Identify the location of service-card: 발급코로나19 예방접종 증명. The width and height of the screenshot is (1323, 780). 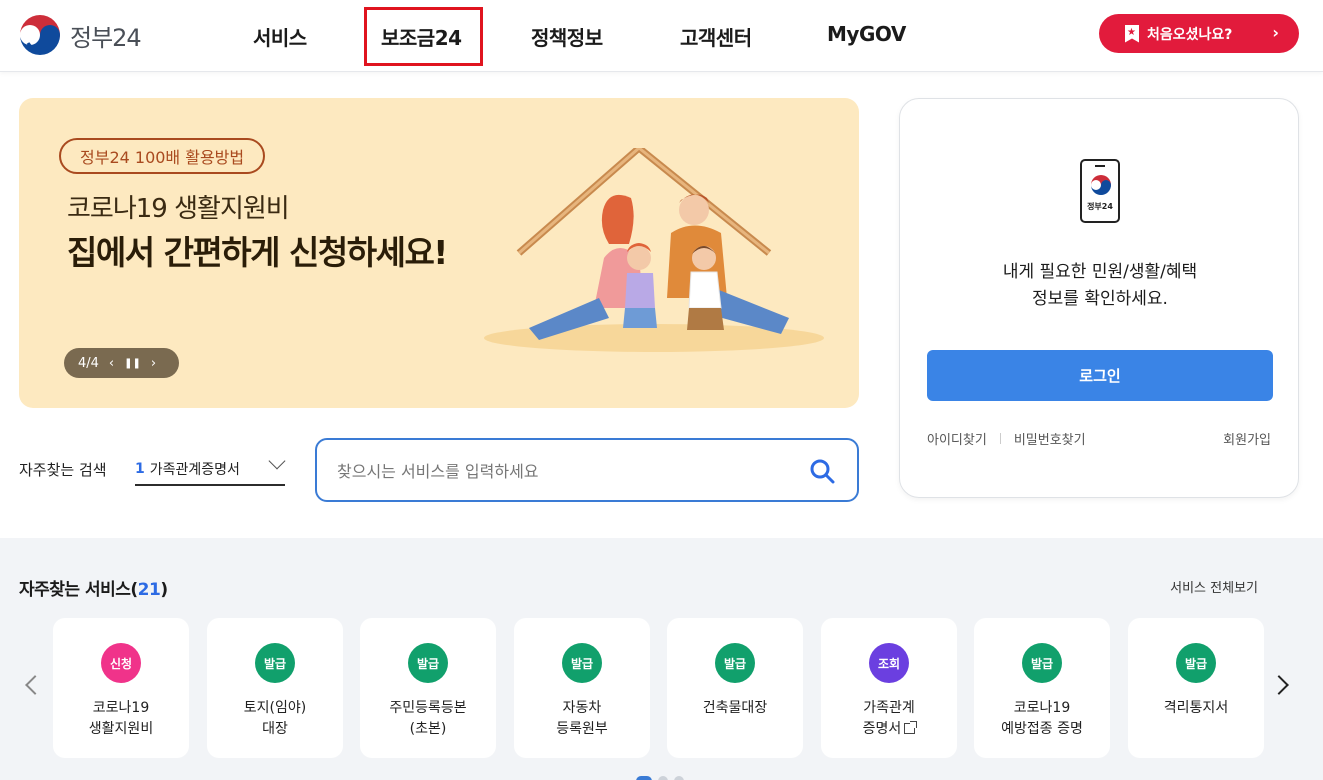
(1042, 688).